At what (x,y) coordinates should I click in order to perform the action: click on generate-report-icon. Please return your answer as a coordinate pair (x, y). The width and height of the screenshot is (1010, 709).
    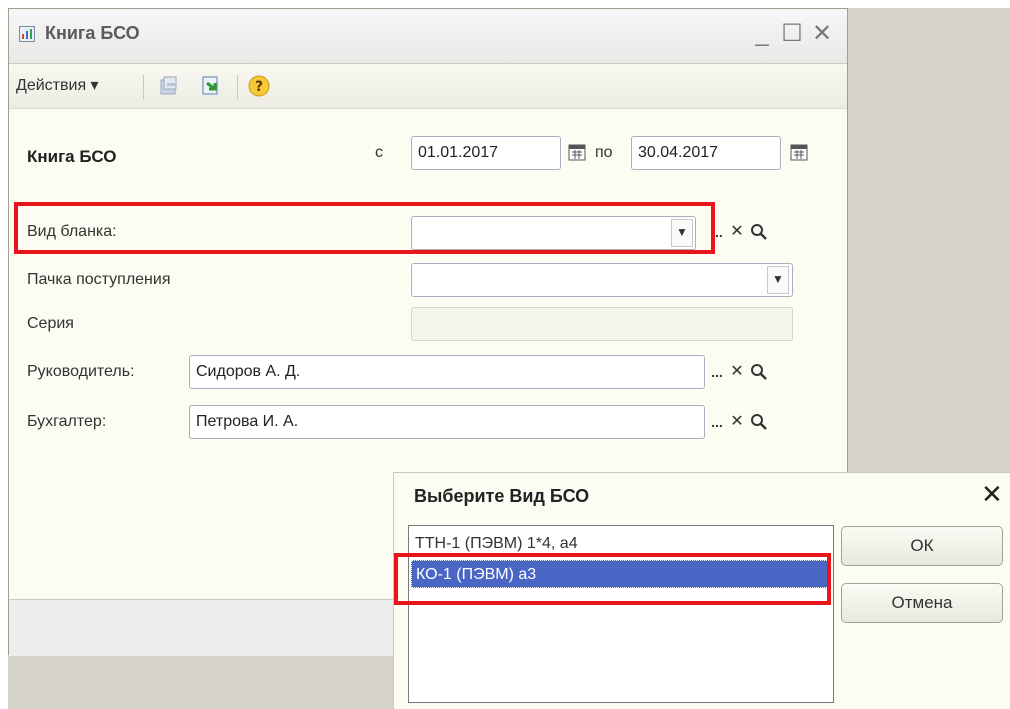
    Looking at the image, I should click on (211, 86).